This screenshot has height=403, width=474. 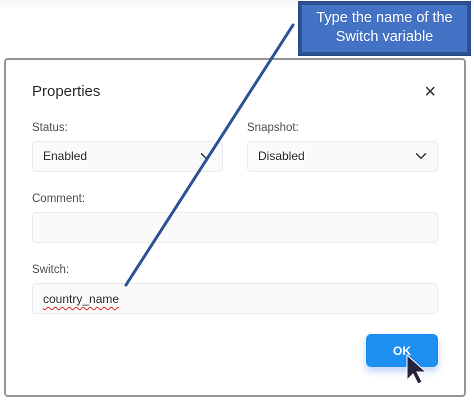 I want to click on field-label: Status:, so click(x=50, y=127).